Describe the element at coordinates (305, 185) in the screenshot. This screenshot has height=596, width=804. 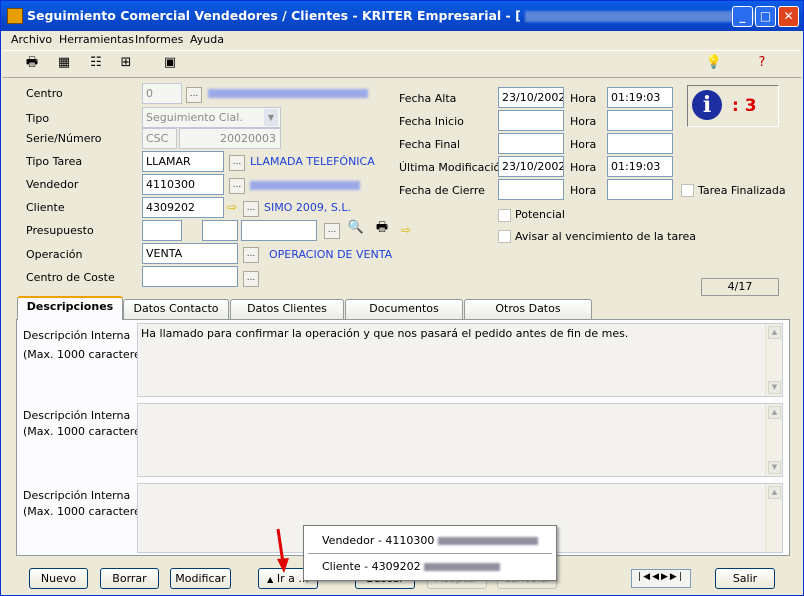
I see `vendedor-desc-redacted` at that location.